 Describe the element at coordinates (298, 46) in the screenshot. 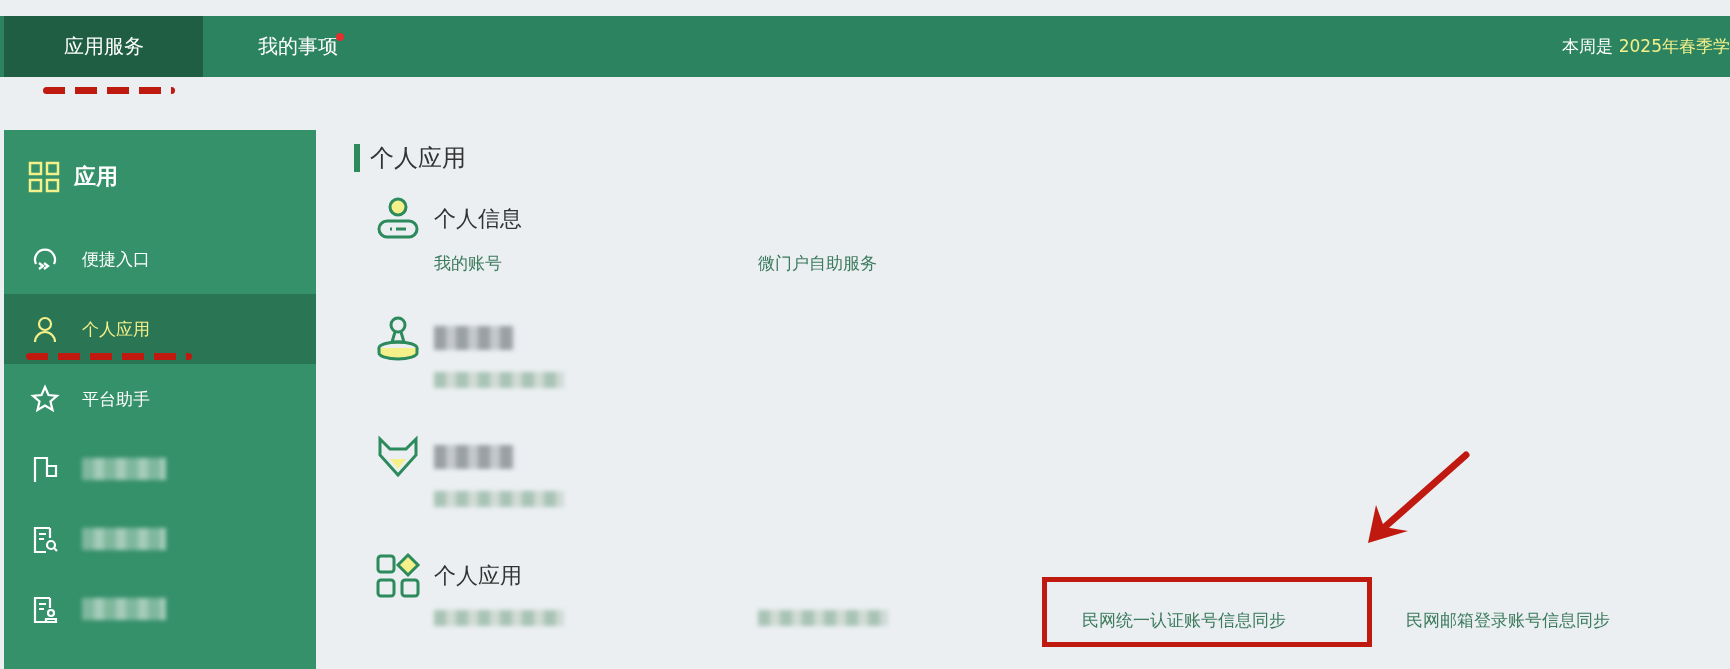

I see `nav-tab: 我的事项` at that location.